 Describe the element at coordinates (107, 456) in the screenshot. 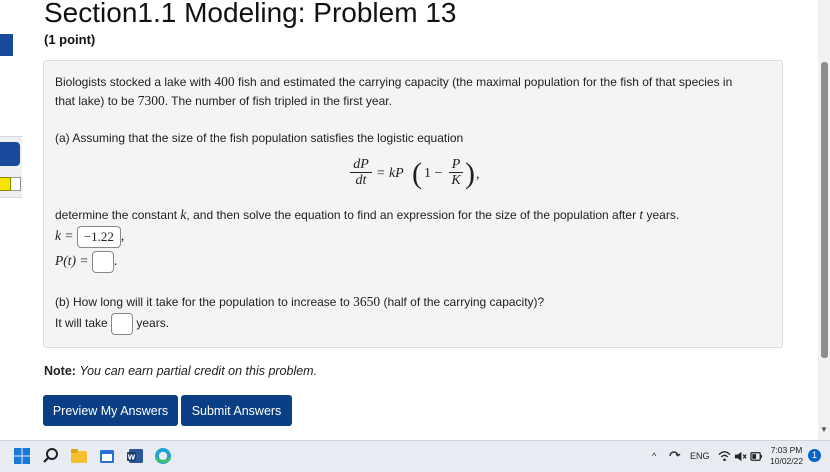

I see `calendar-app-icon` at that location.